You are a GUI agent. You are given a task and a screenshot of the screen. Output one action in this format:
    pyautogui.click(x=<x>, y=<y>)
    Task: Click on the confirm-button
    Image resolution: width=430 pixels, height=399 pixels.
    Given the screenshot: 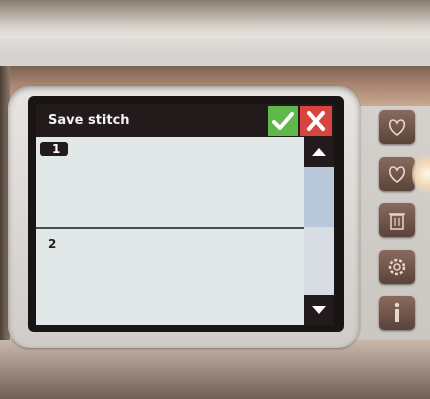 What is the action you would take?
    pyautogui.click(x=283, y=121)
    